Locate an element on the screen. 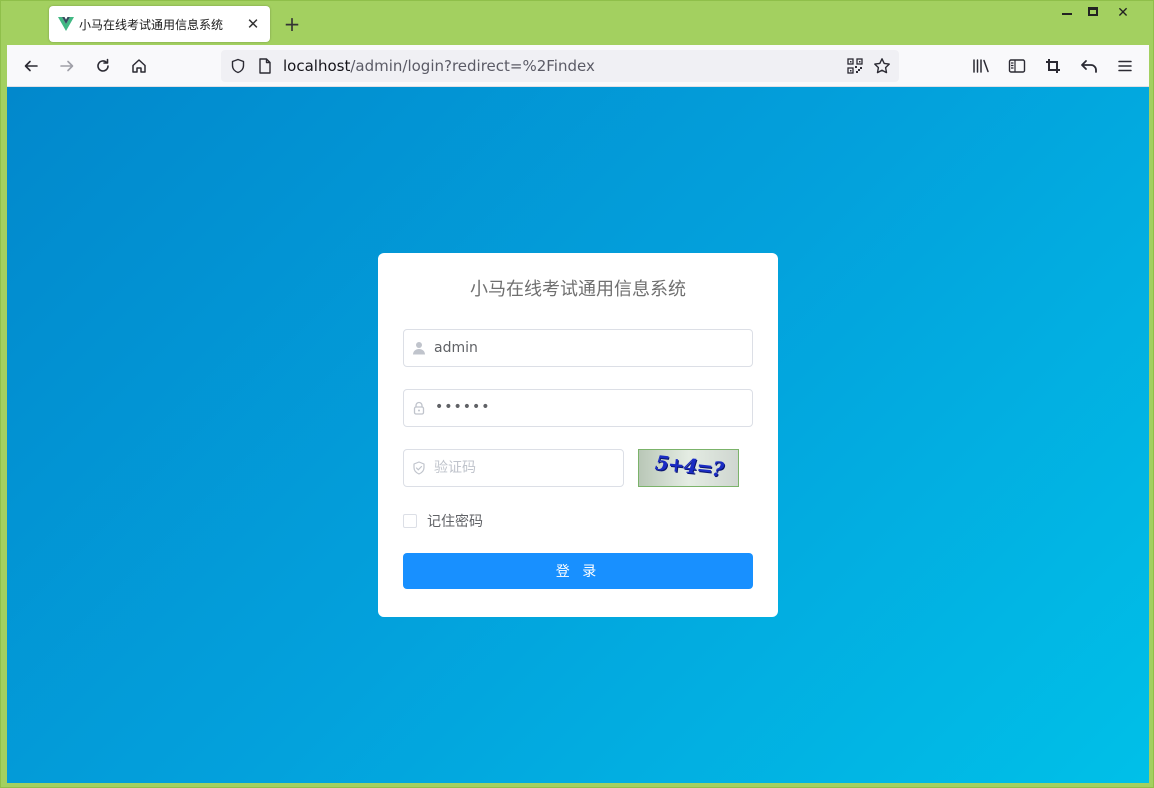  page-icon is located at coordinates (265, 68).